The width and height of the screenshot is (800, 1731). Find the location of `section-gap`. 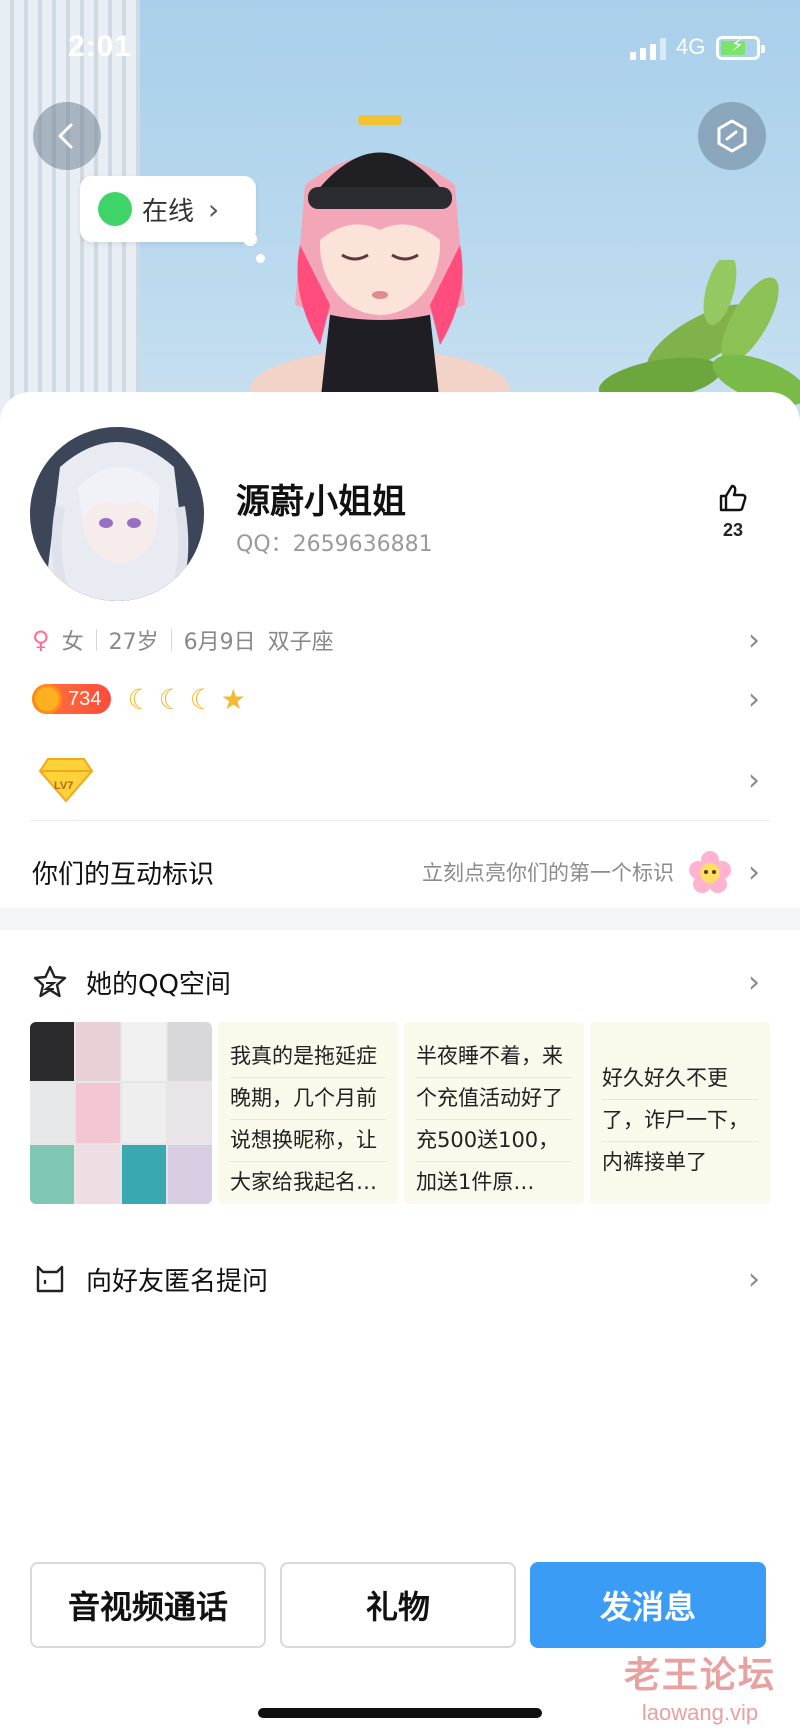

section-gap is located at coordinates (400, 919).